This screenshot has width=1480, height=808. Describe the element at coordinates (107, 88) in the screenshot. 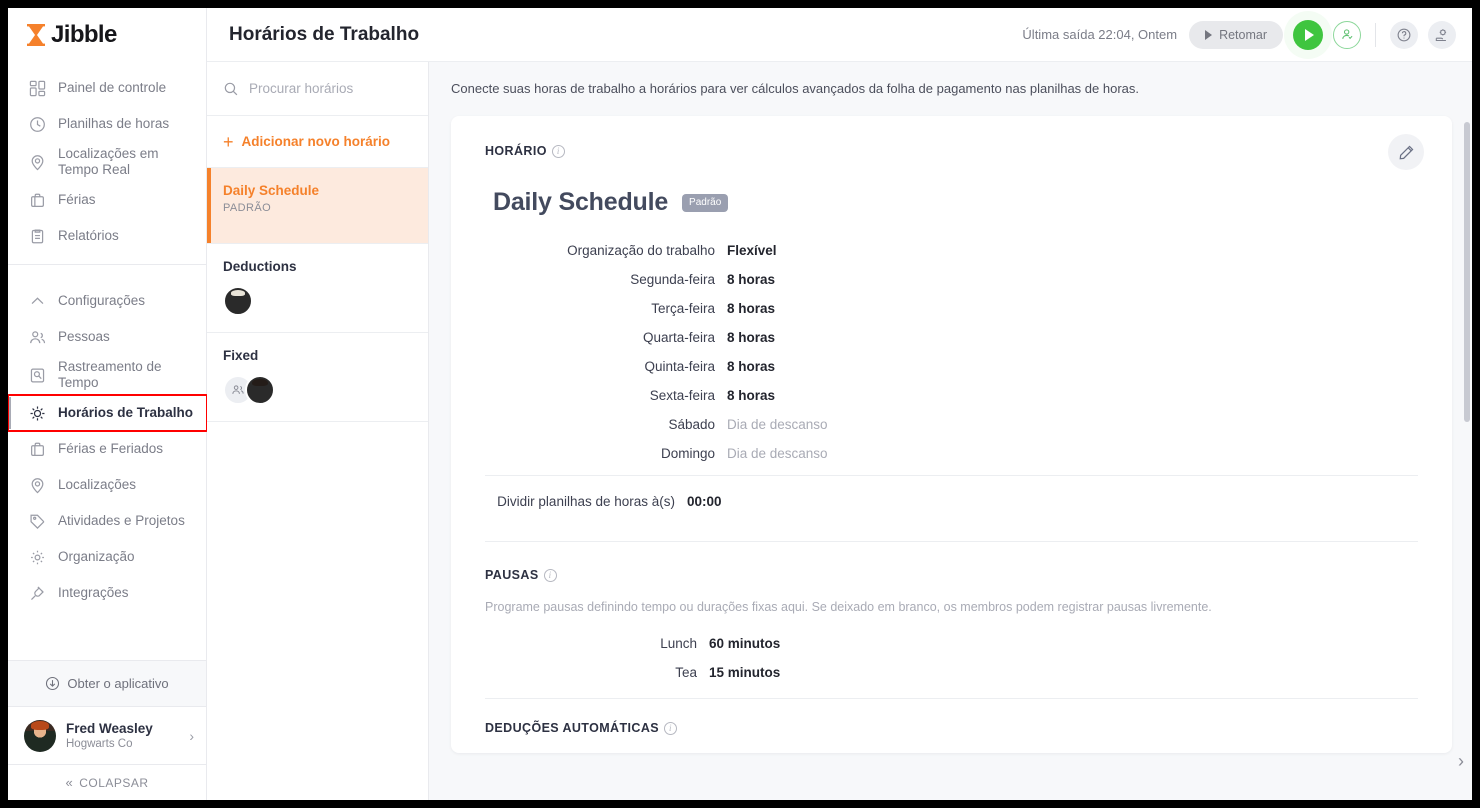

I see `sidebar-item-painel-de-controle: Painel de controle` at that location.